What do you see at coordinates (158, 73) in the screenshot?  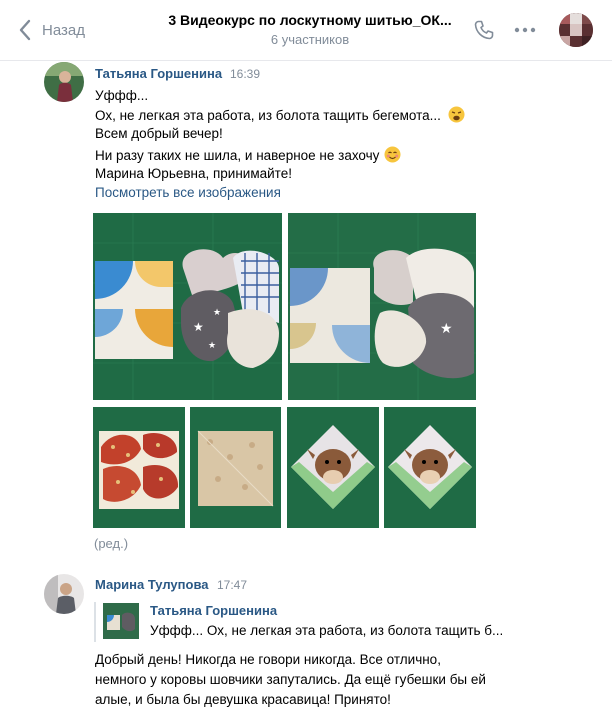 I see `author-name: Татьяна Горшенина` at bounding box center [158, 73].